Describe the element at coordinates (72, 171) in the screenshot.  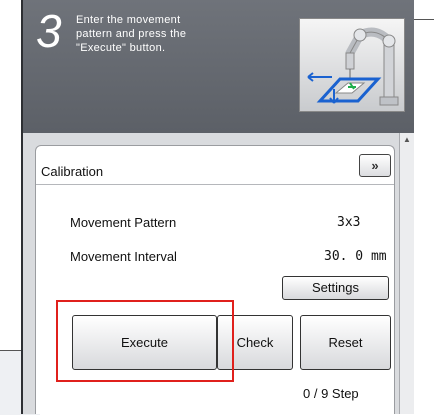
I see `card-title: Calibration` at that location.